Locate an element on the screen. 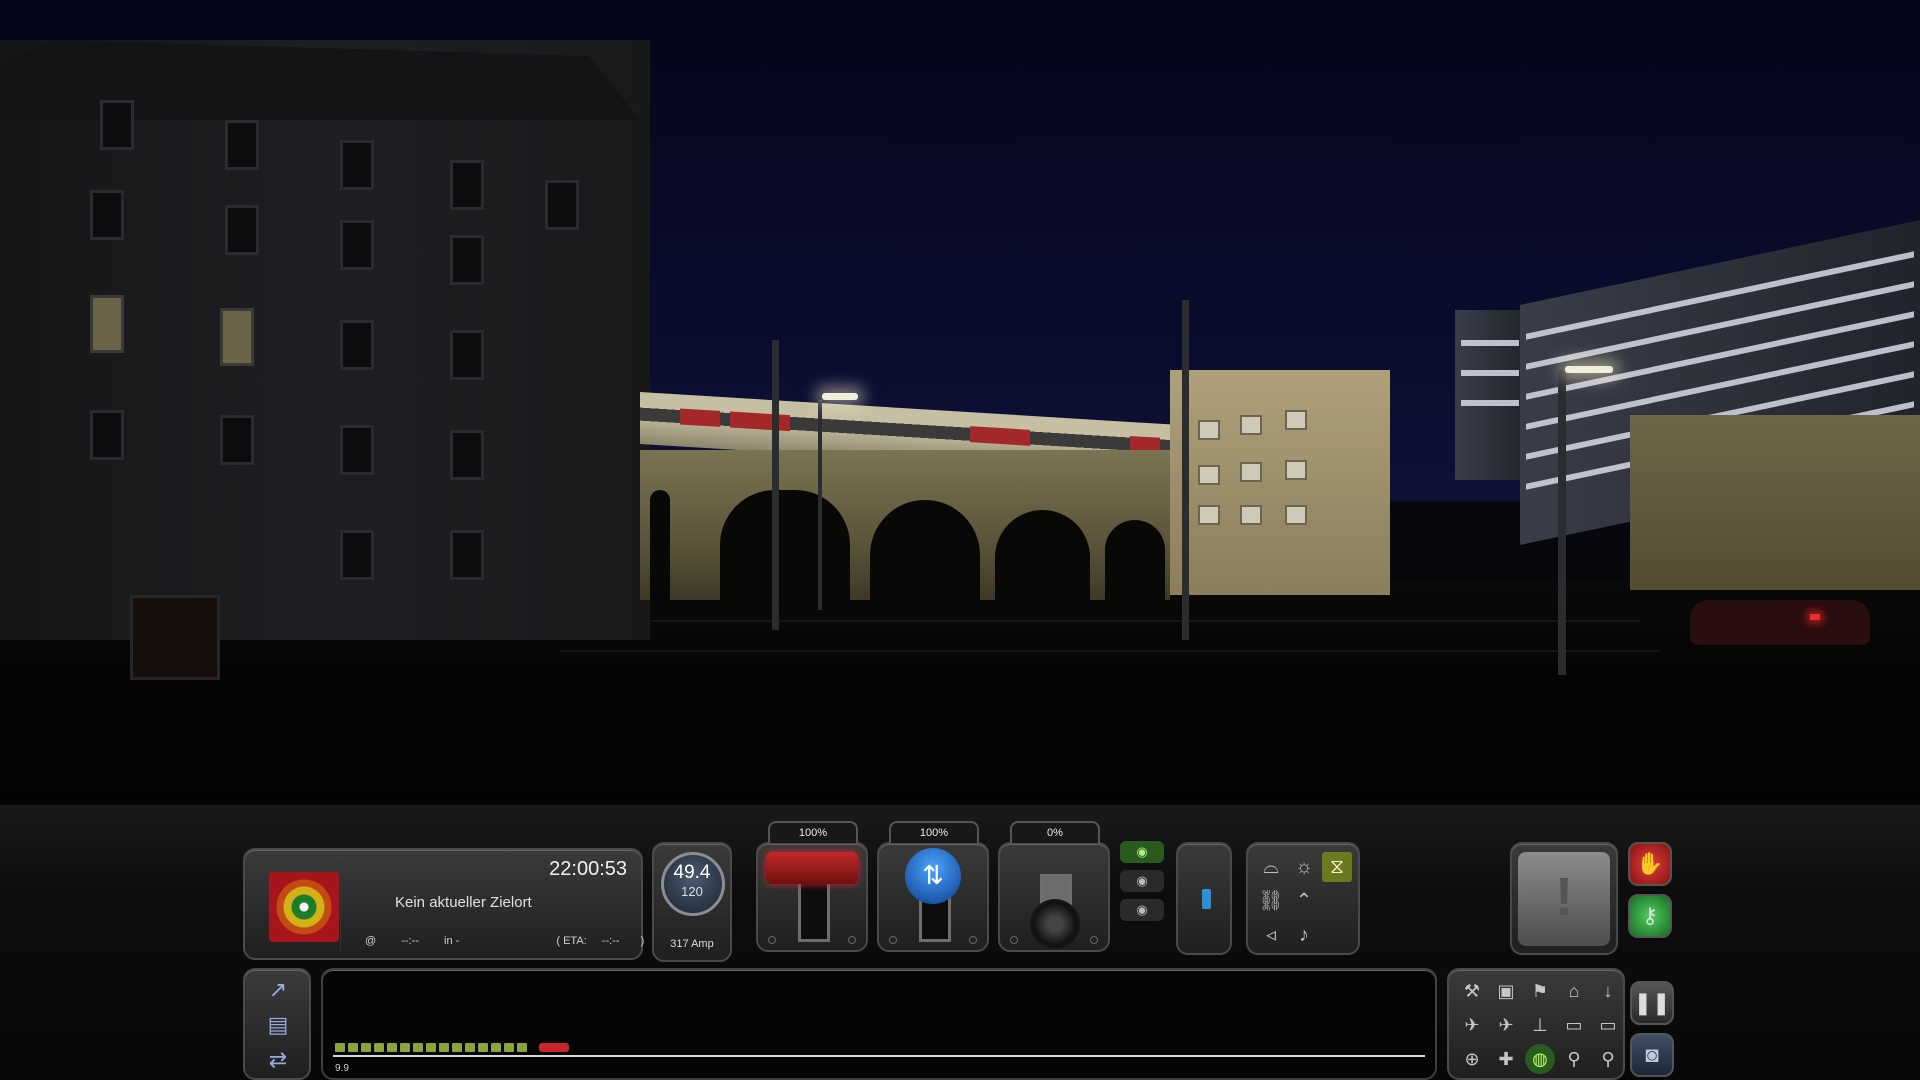 The width and height of the screenshot is (1920, 1080). right-building is located at coordinates (1775, 502).